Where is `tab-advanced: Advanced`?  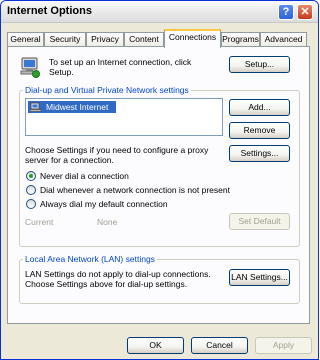
tab-advanced: Advanced is located at coordinates (283, 39).